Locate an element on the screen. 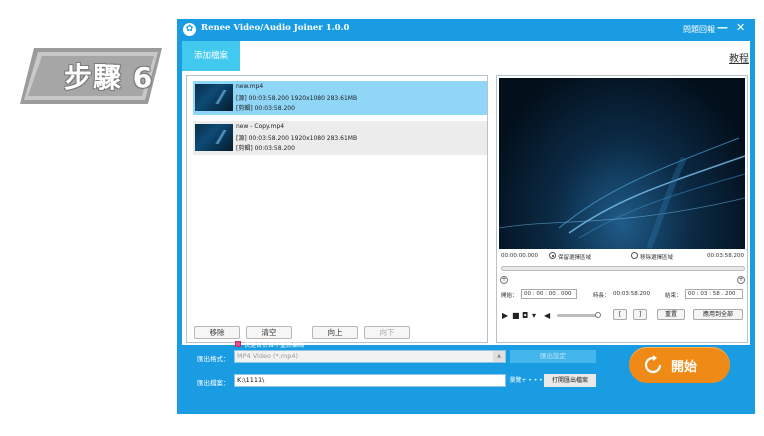  open-output-folder-button: 打開匯出檔案 is located at coordinates (570, 380).